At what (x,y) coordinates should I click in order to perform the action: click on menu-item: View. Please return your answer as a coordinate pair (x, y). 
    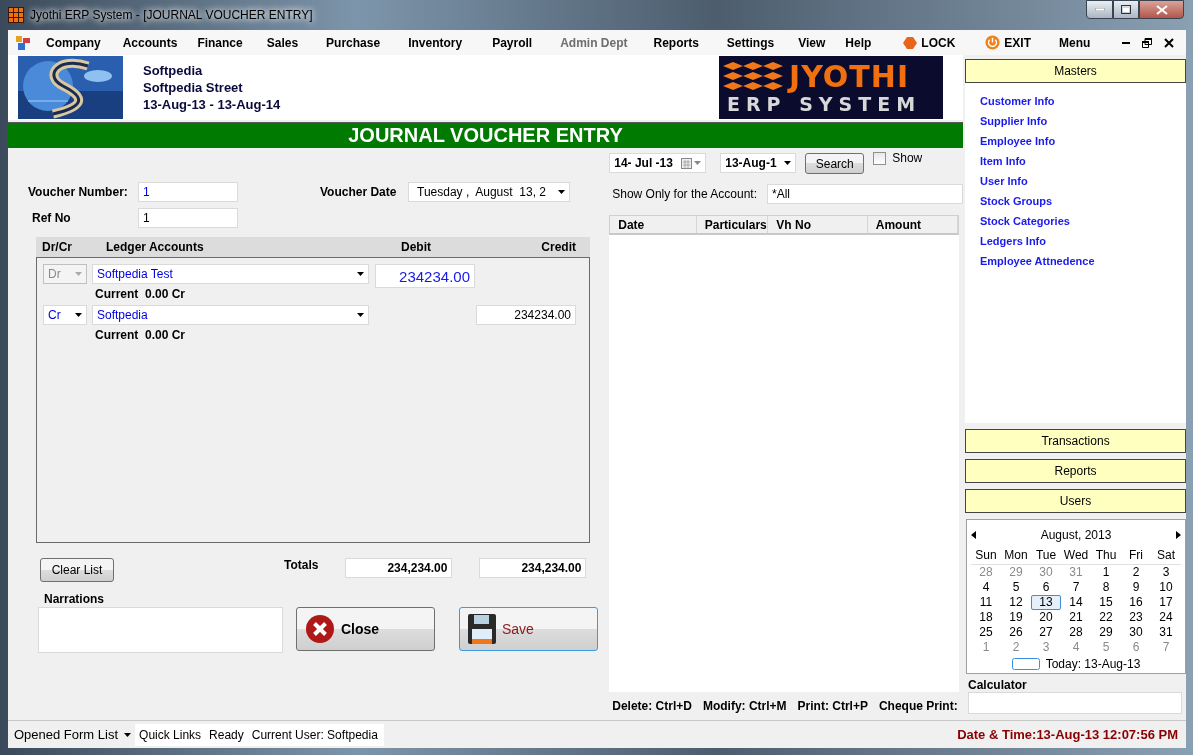
    Looking at the image, I should click on (812, 42).